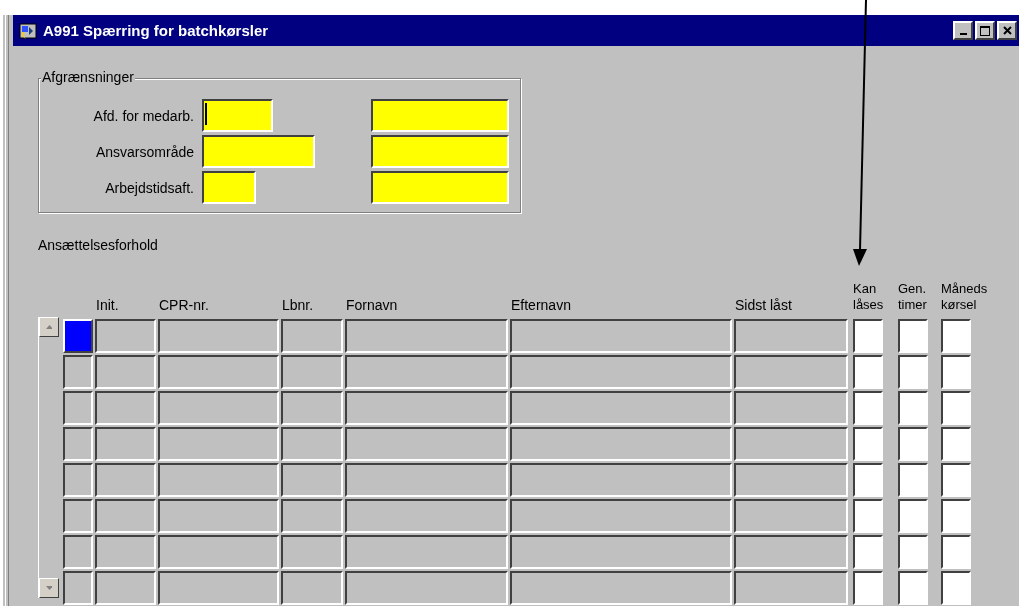 Image resolution: width=1019 pixels, height=606 pixels. What do you see at coordinates (48, 457) in the screenshot?
I see `scrollbar` at bounding box center [48, 457].